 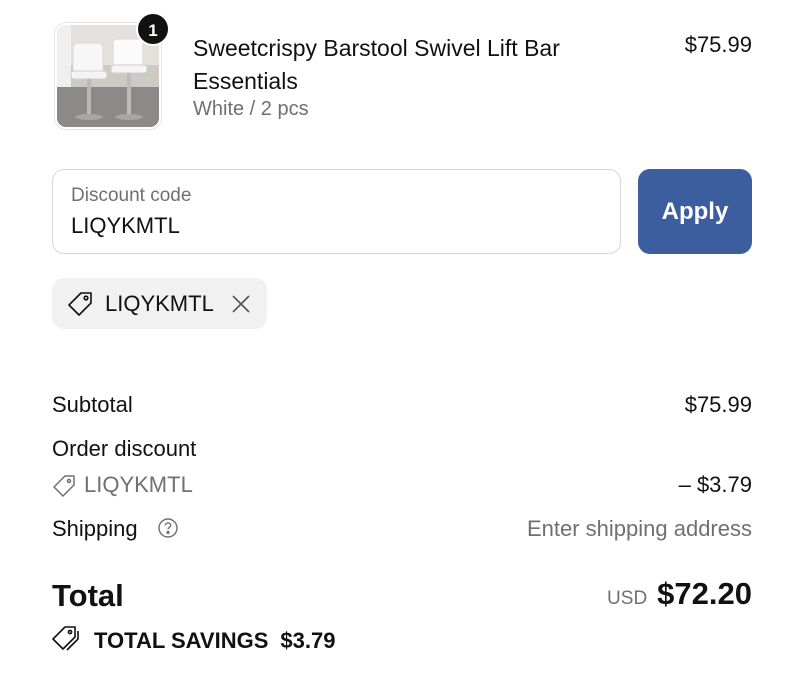 I want to click on discount-tag-icon, so click(x=64, y=488).